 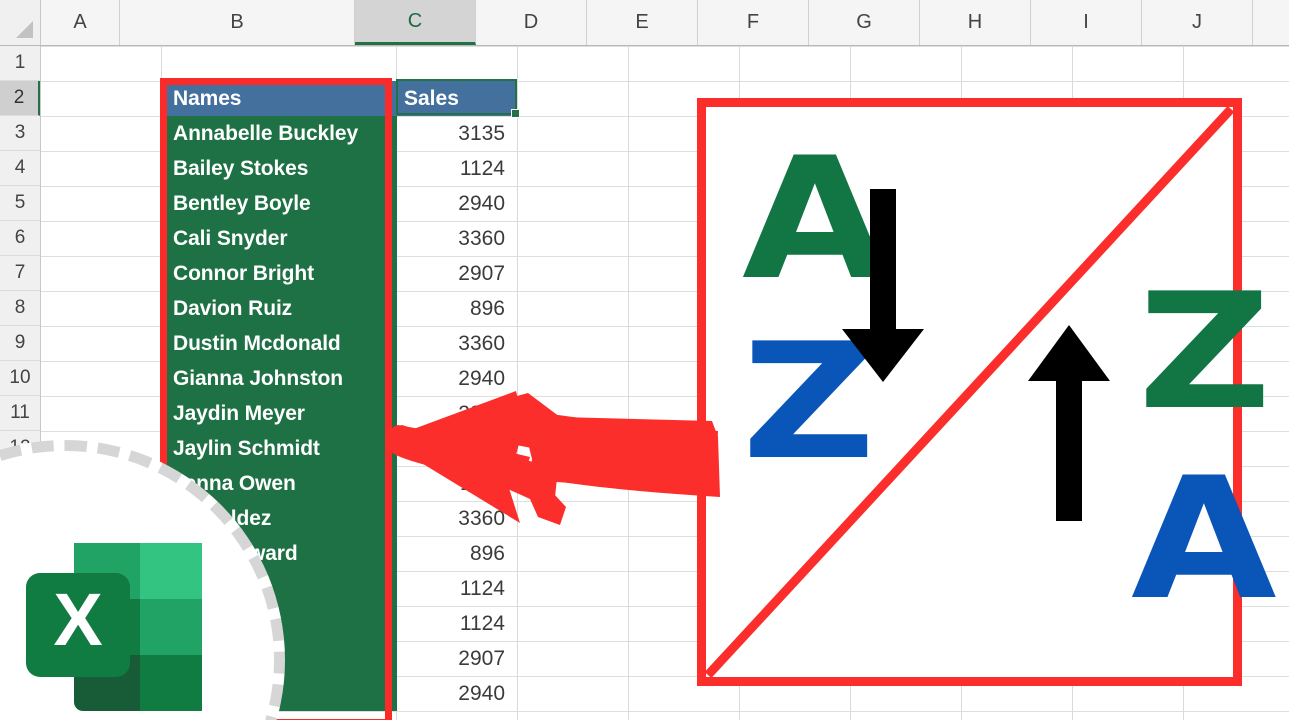 What do you see at coordinates (415, 22) in the screenshot?
I see `column-header-c: C` at bounding box center [415, 22].